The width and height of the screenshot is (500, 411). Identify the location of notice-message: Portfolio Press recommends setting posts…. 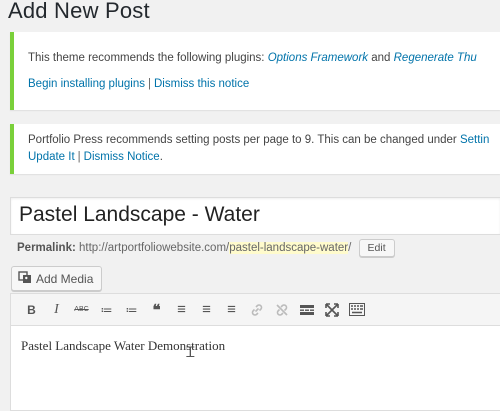
(258, 140).